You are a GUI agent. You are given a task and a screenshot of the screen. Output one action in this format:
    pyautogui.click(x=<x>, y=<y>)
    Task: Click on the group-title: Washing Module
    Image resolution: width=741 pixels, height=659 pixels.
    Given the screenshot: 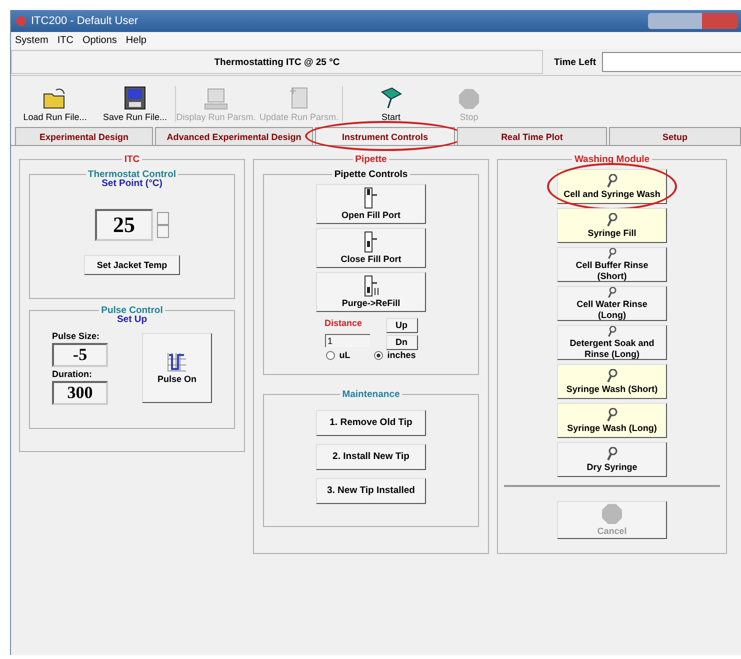 What is the action you would take?
    pyautogui.click(x=612, y=159)
    